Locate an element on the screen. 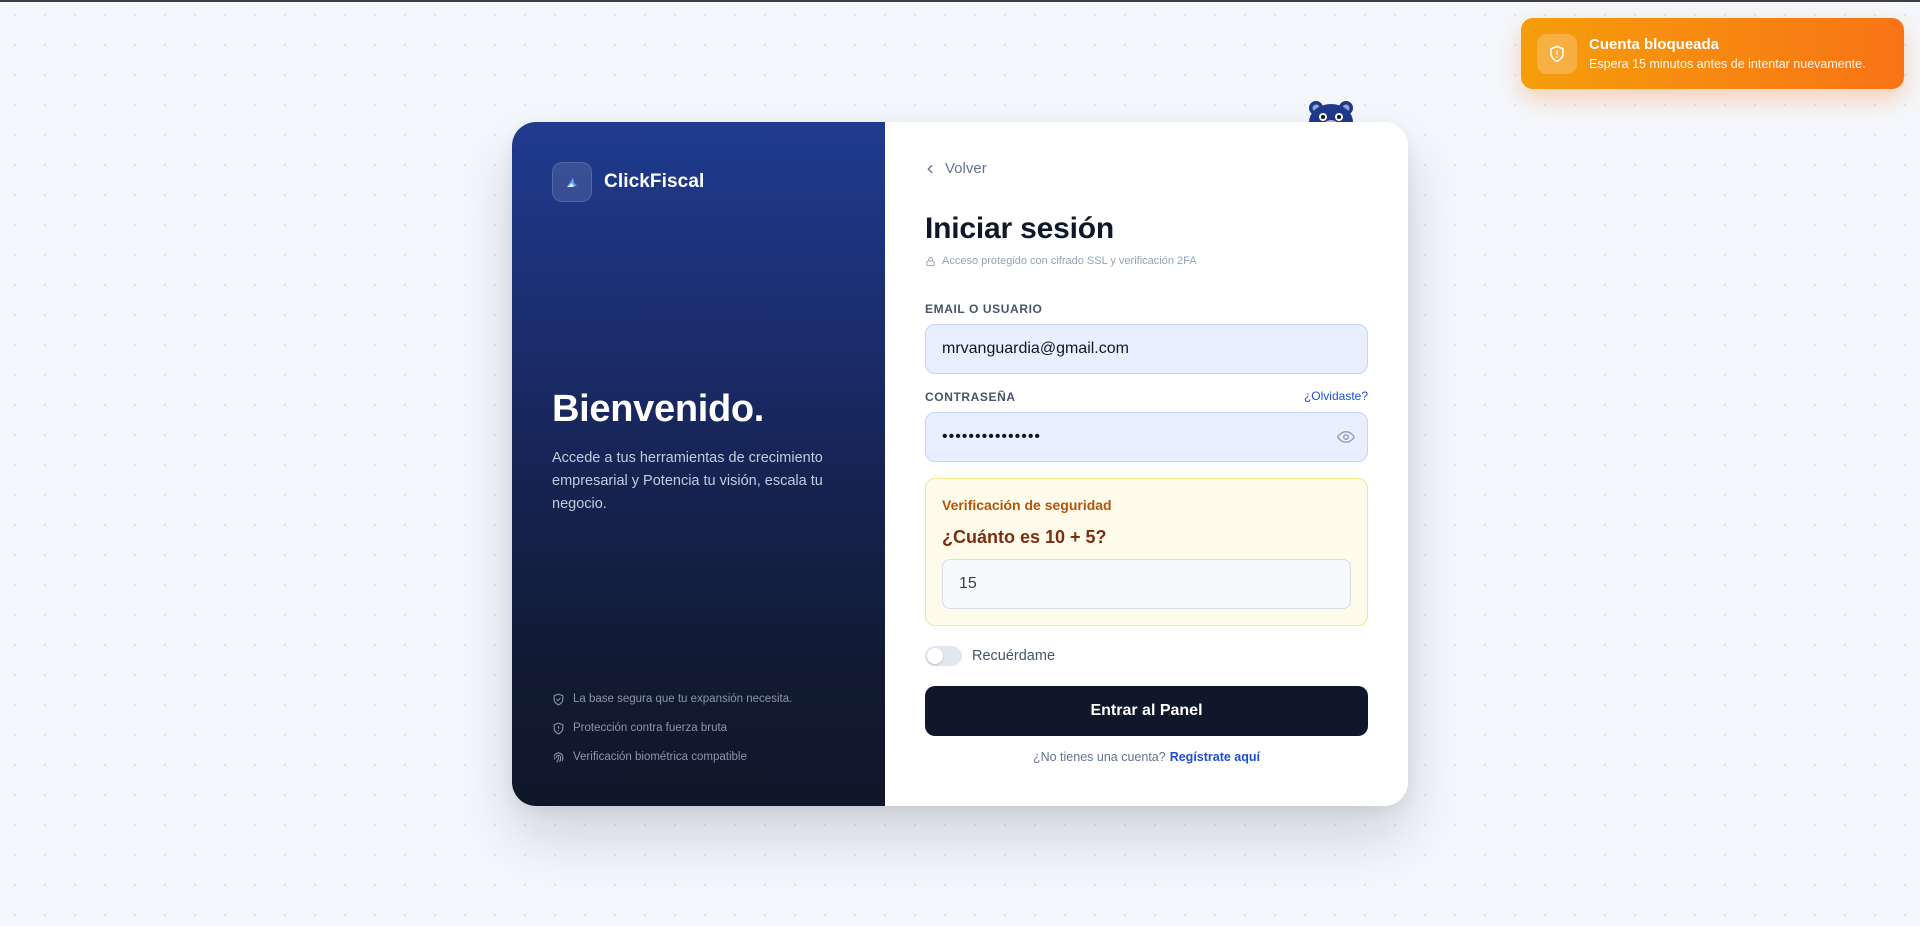 The height and width of the screenshot is (926, 1920). password-field: ••••••••••••••• is located at coordinates (1146, 437).